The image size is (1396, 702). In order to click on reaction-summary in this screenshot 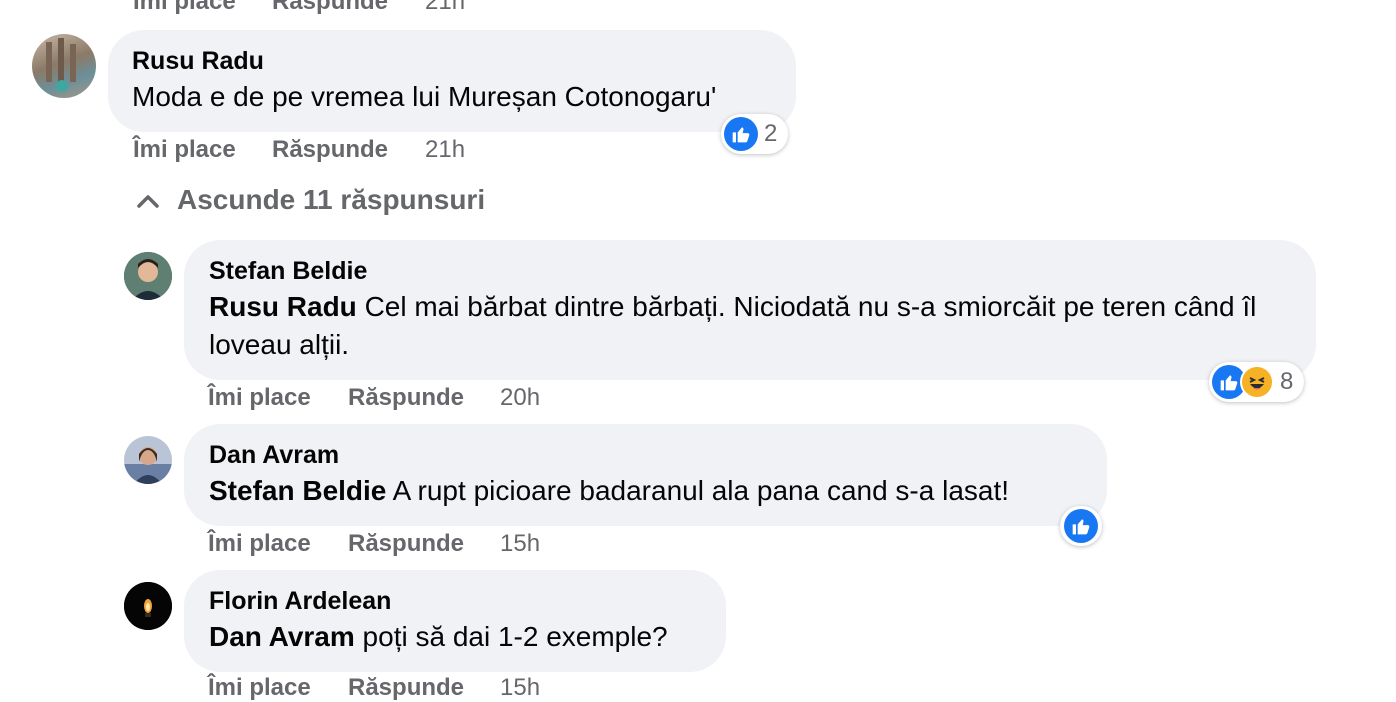, I will do `click(1081, 526)`.